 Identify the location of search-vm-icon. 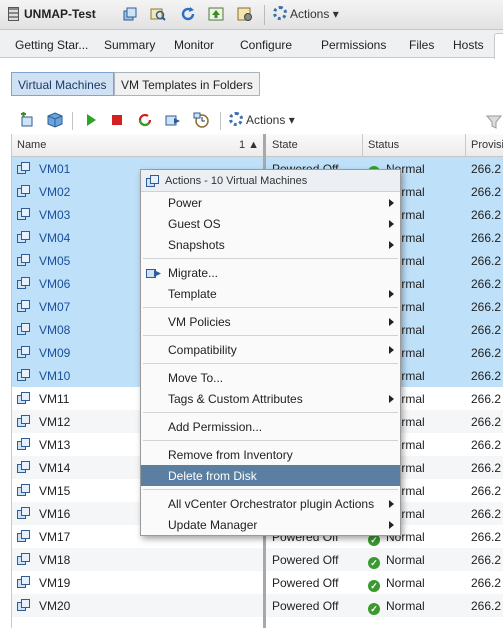
(158, 14).